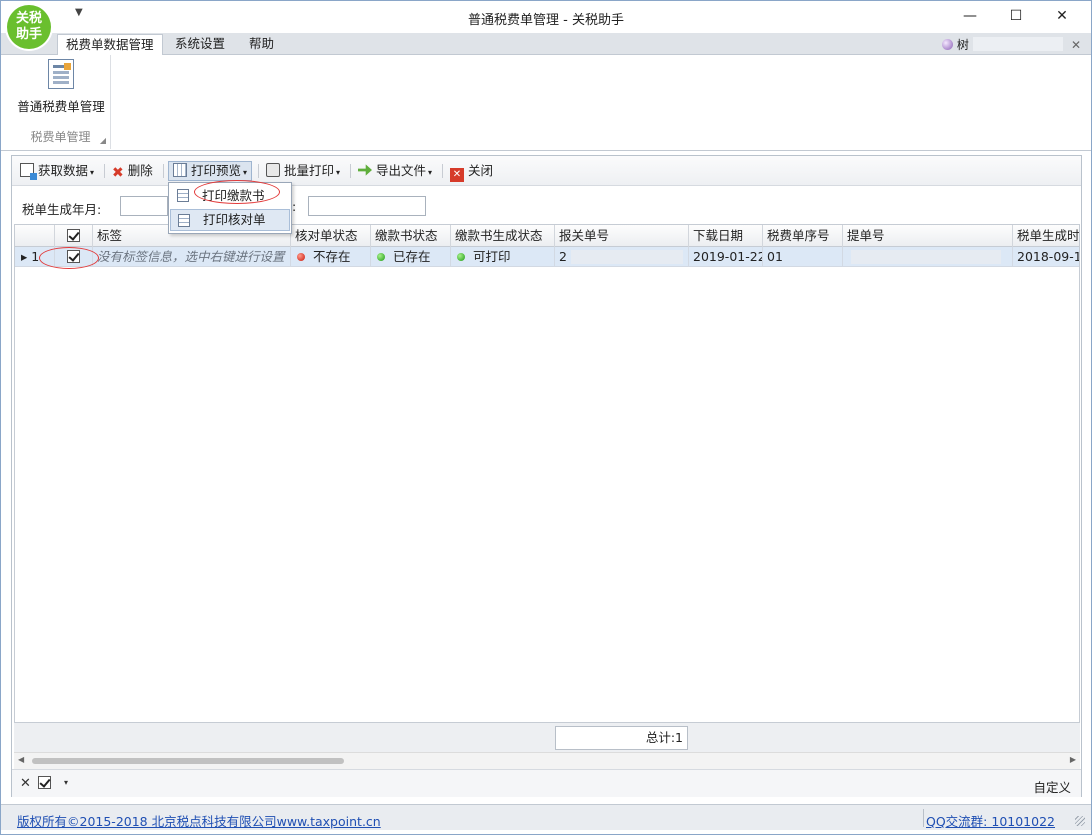 The image size is (1092, 835). I want to click on cell-bill-no, so click(928, 257).